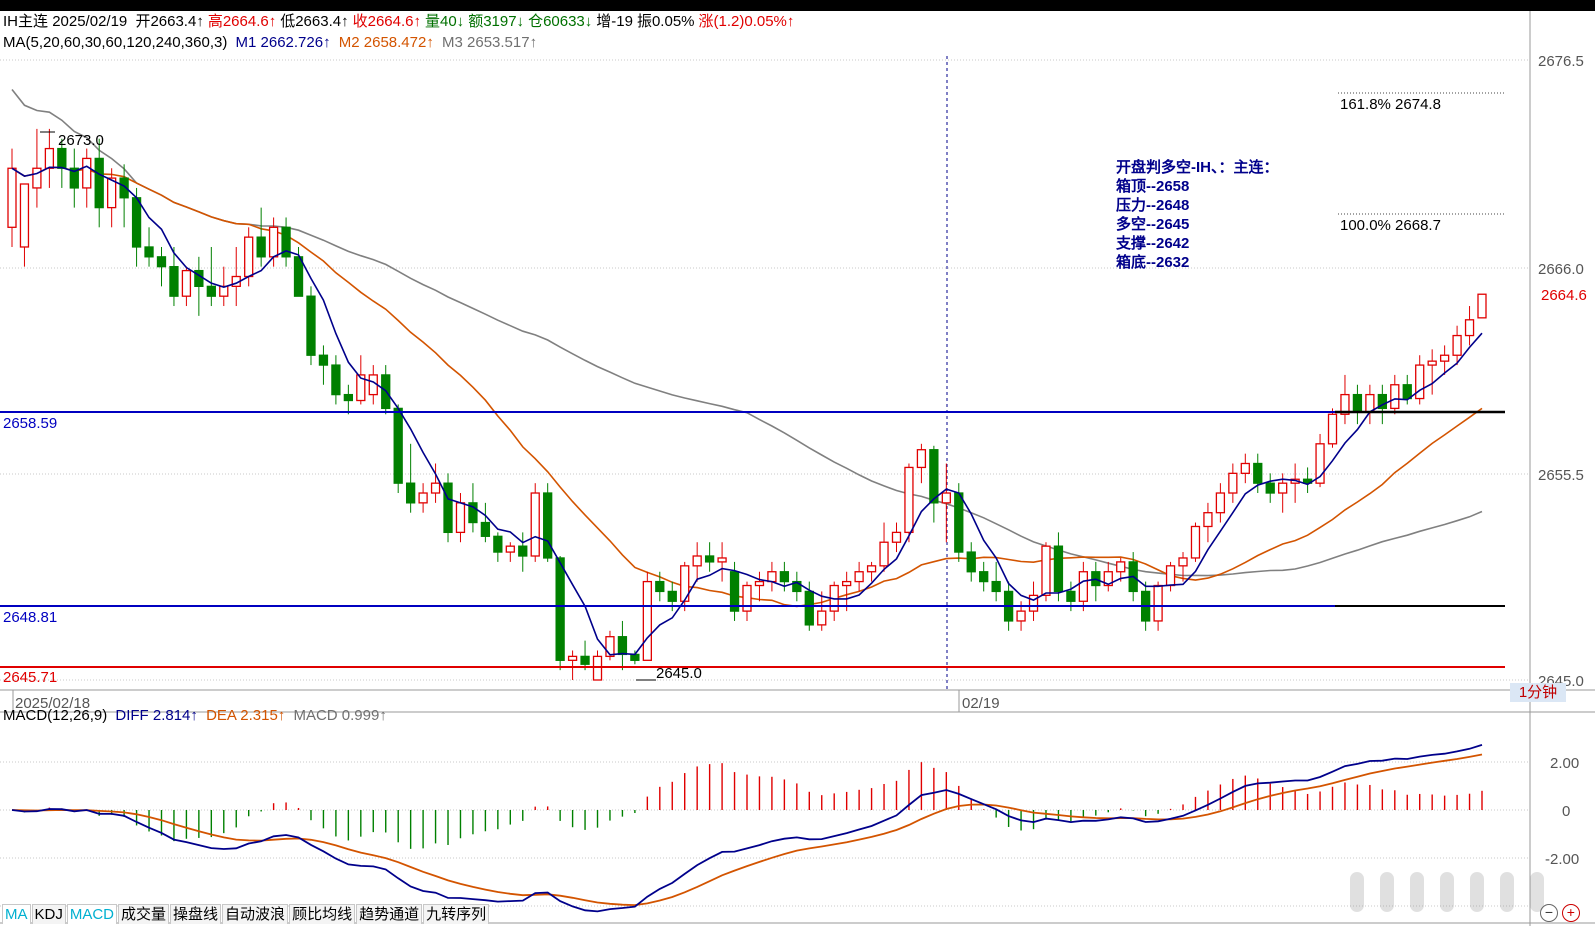  What do you see at coordinates (1197, 167) in the screenshot?
I see `note-title: 开盘判多空-IH、：主连：` at bounding box center [1197, 167].